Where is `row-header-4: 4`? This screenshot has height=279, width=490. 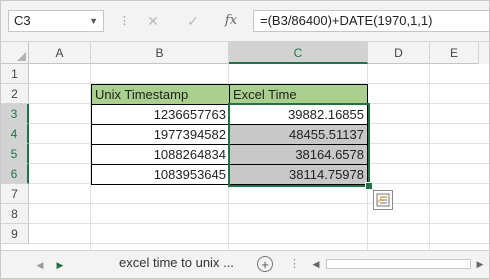
row-header-4: 4 is located at coordinates (15, 134).